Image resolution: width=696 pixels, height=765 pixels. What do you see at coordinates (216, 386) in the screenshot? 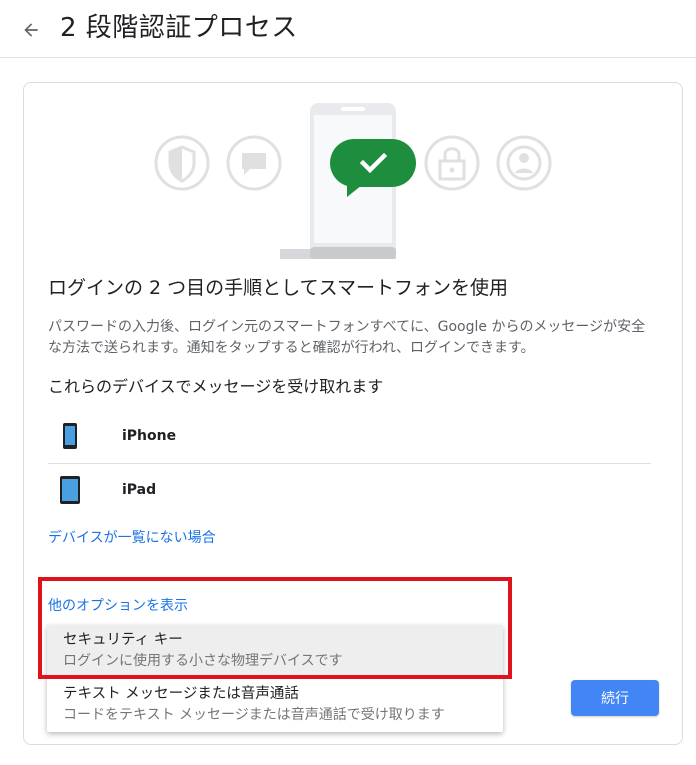
I see `devices-heading: これらのデバイスでメッセージを受け取れます` at bounding box center [216, 386].